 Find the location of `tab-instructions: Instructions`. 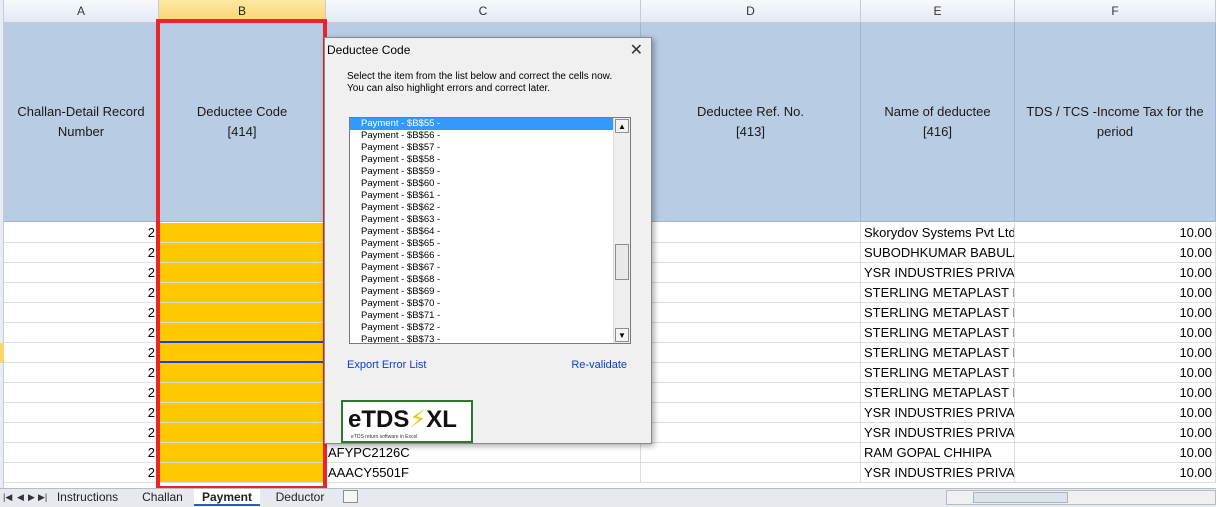

tab-instructions: Instructions is located at coordinates (87, 497).